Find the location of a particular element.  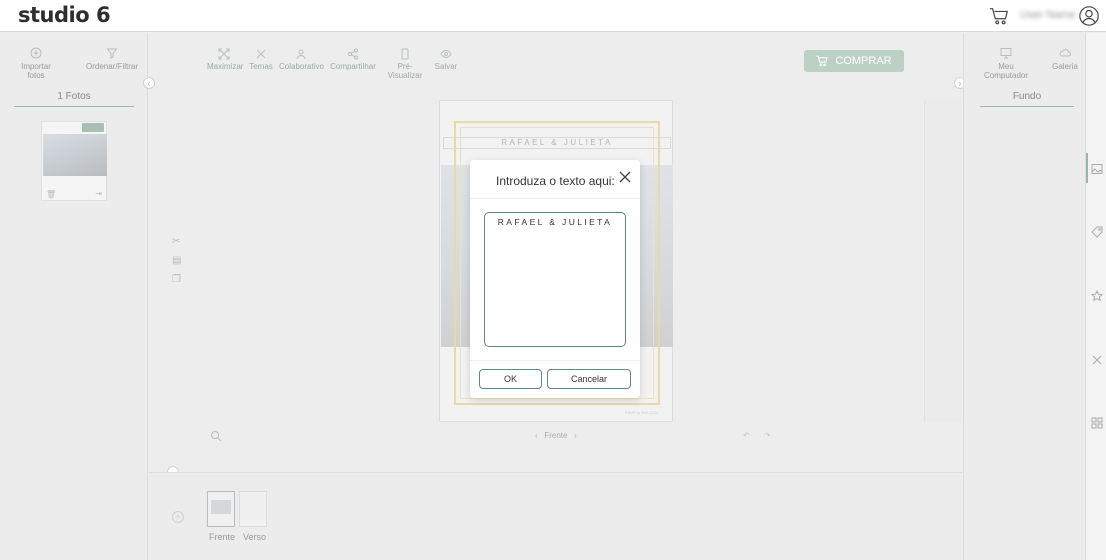

collaborative-icon is located at coordinates (301, 54).